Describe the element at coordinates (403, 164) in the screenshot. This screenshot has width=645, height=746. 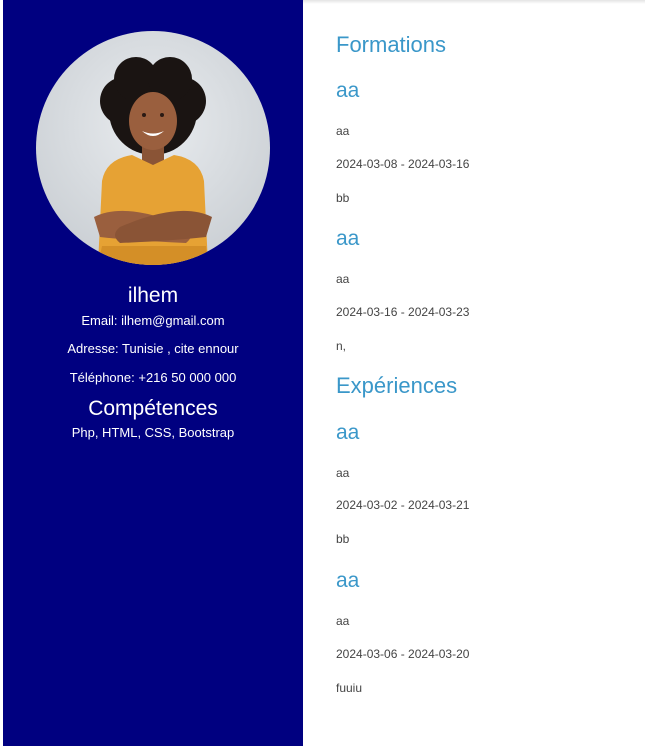
I see `formation-1-dates: 2024-03-08 - 2024-03-16` at that location.